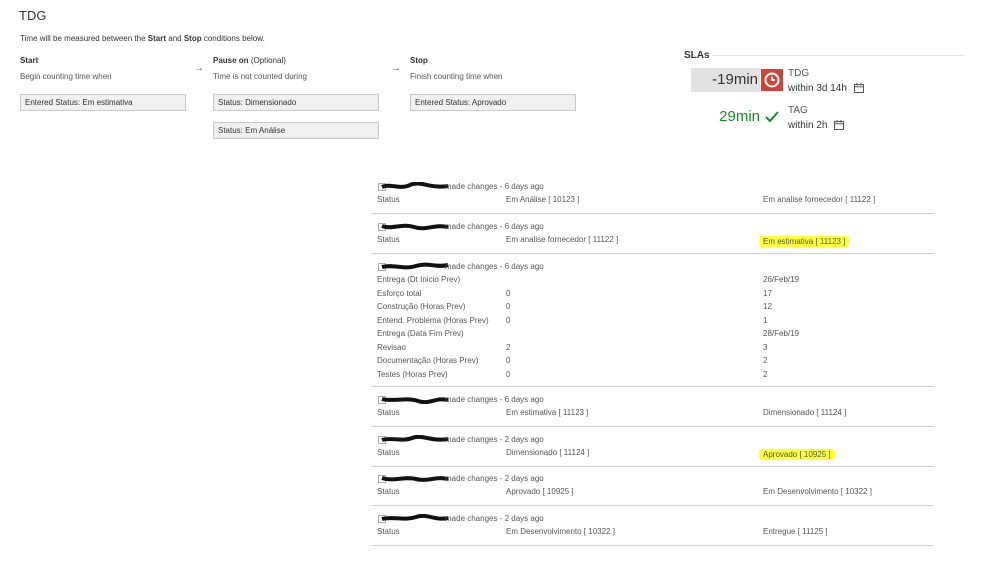 Image resolution: width=999 pixels, height=562 pixels. Describe the element at coordinates (765, 320) in the screenshot. I see `history-new-value: 1` at that location.